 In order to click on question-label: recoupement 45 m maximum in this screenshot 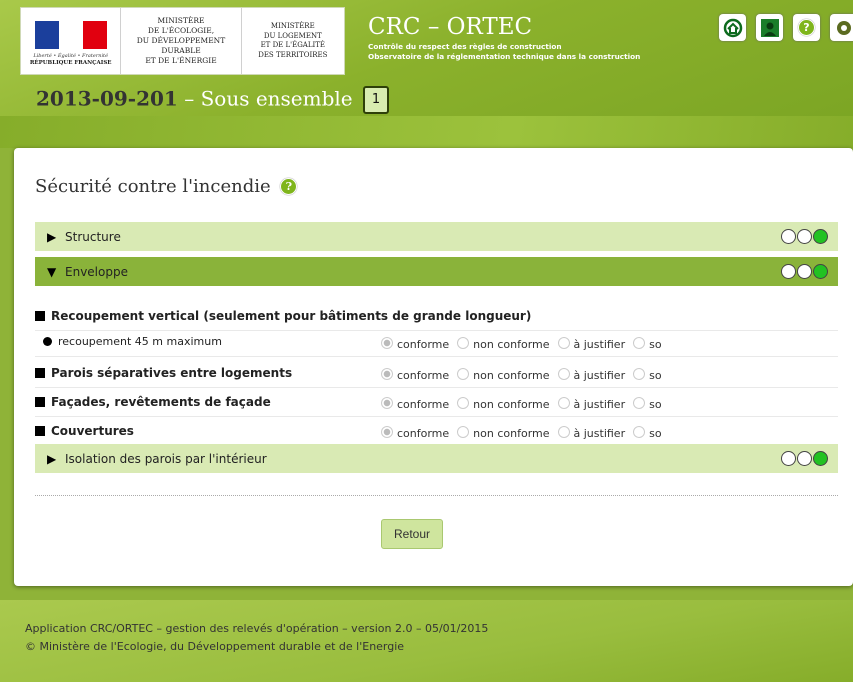, I will do `click(132, 341)`.